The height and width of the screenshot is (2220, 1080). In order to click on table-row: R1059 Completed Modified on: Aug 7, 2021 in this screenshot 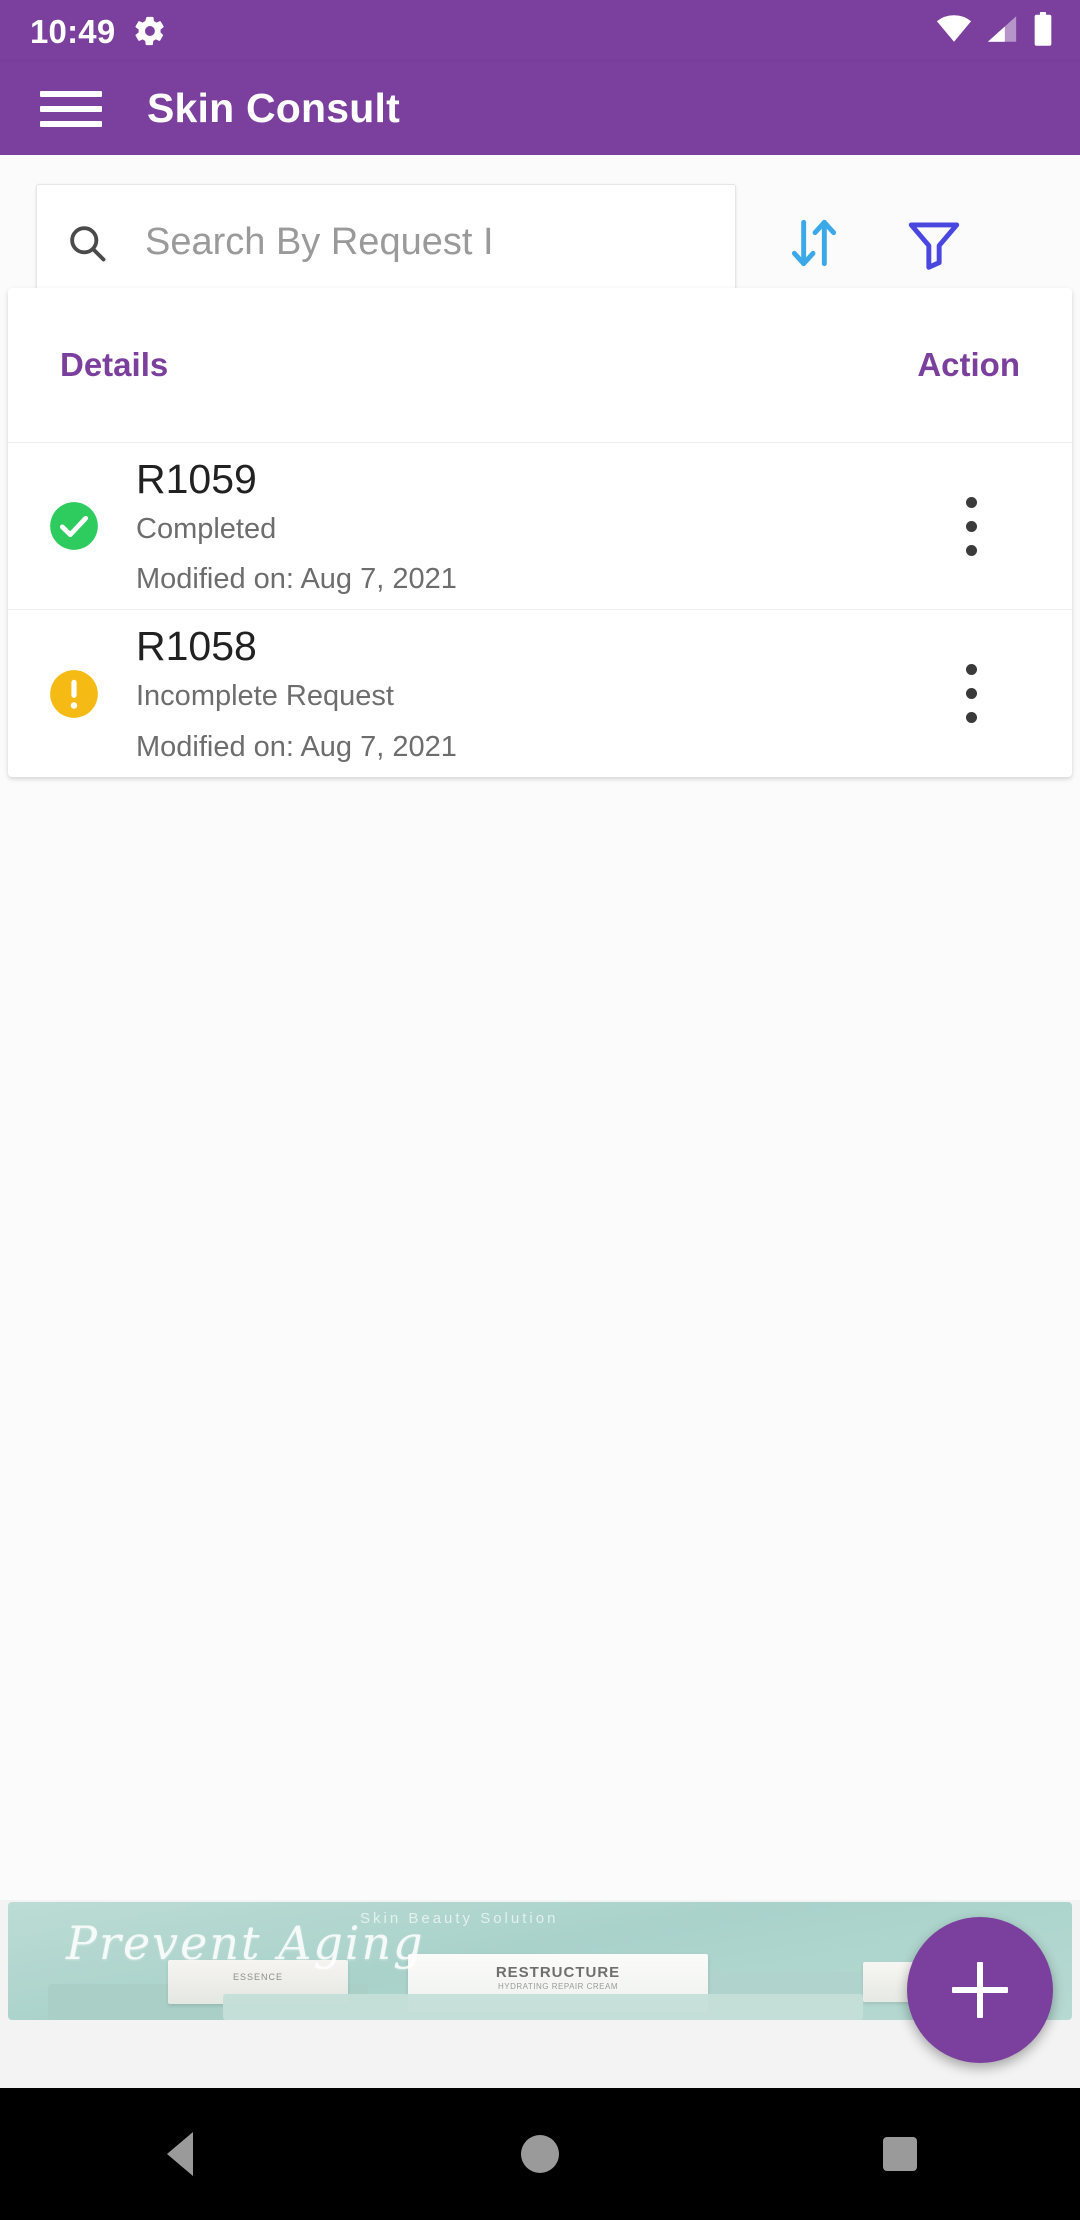, I will do `click(540, 526)`.